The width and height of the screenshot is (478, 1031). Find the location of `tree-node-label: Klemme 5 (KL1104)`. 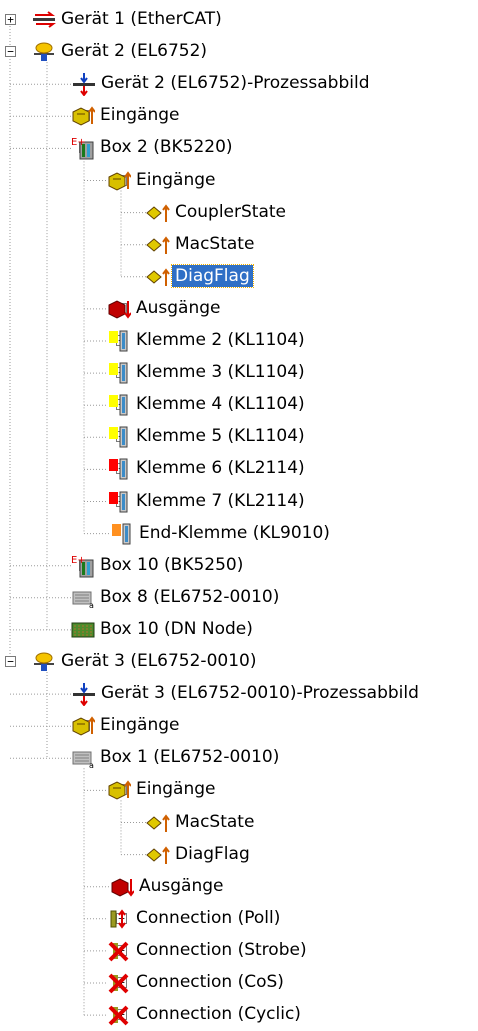

tree-node-label: Klemme 5 (KL1104) is located at coordinates (220, 436).